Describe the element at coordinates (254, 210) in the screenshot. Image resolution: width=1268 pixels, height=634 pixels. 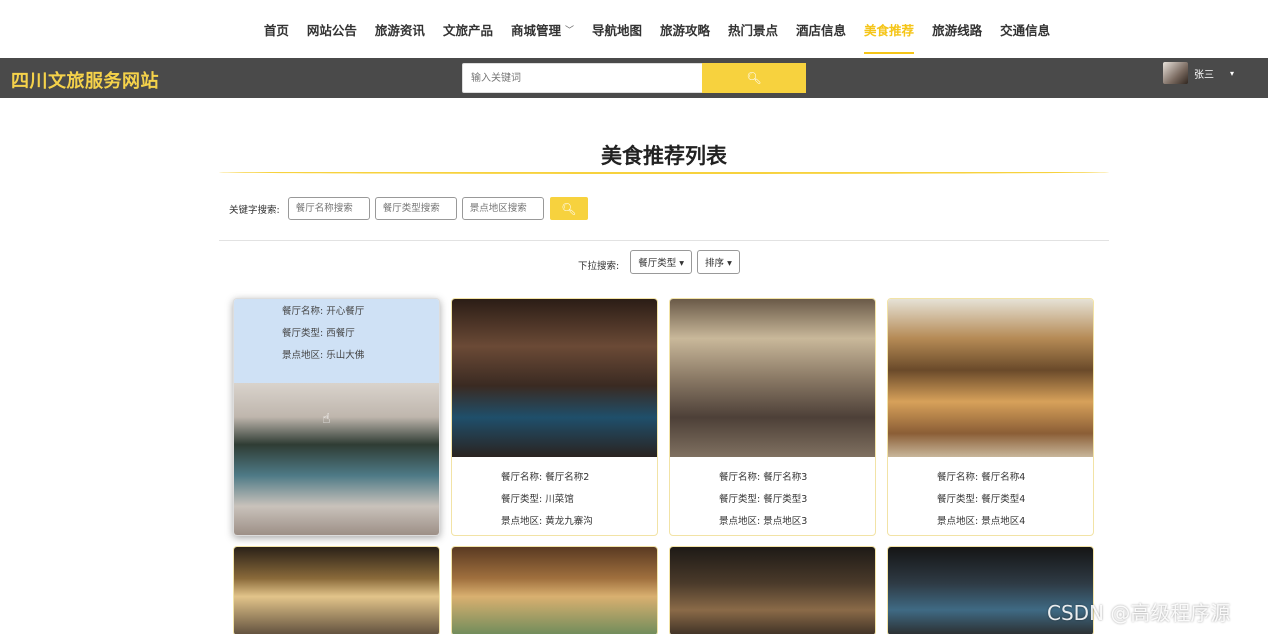
I see `keyword-search-label: 关键字搜索:` at that location.